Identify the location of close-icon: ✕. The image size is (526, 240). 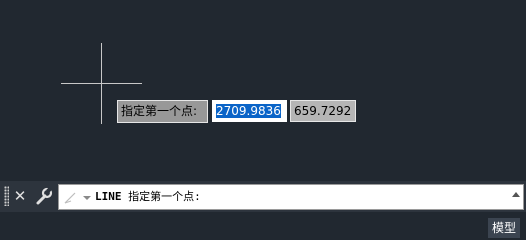
(20, 196).